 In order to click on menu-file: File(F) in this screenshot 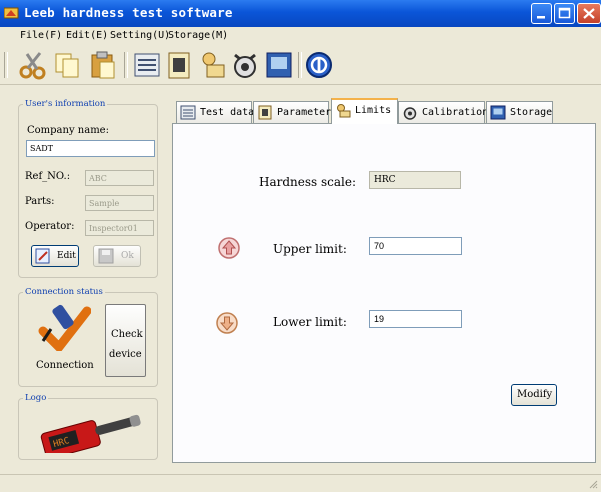, I will do `click(41, 35)`.